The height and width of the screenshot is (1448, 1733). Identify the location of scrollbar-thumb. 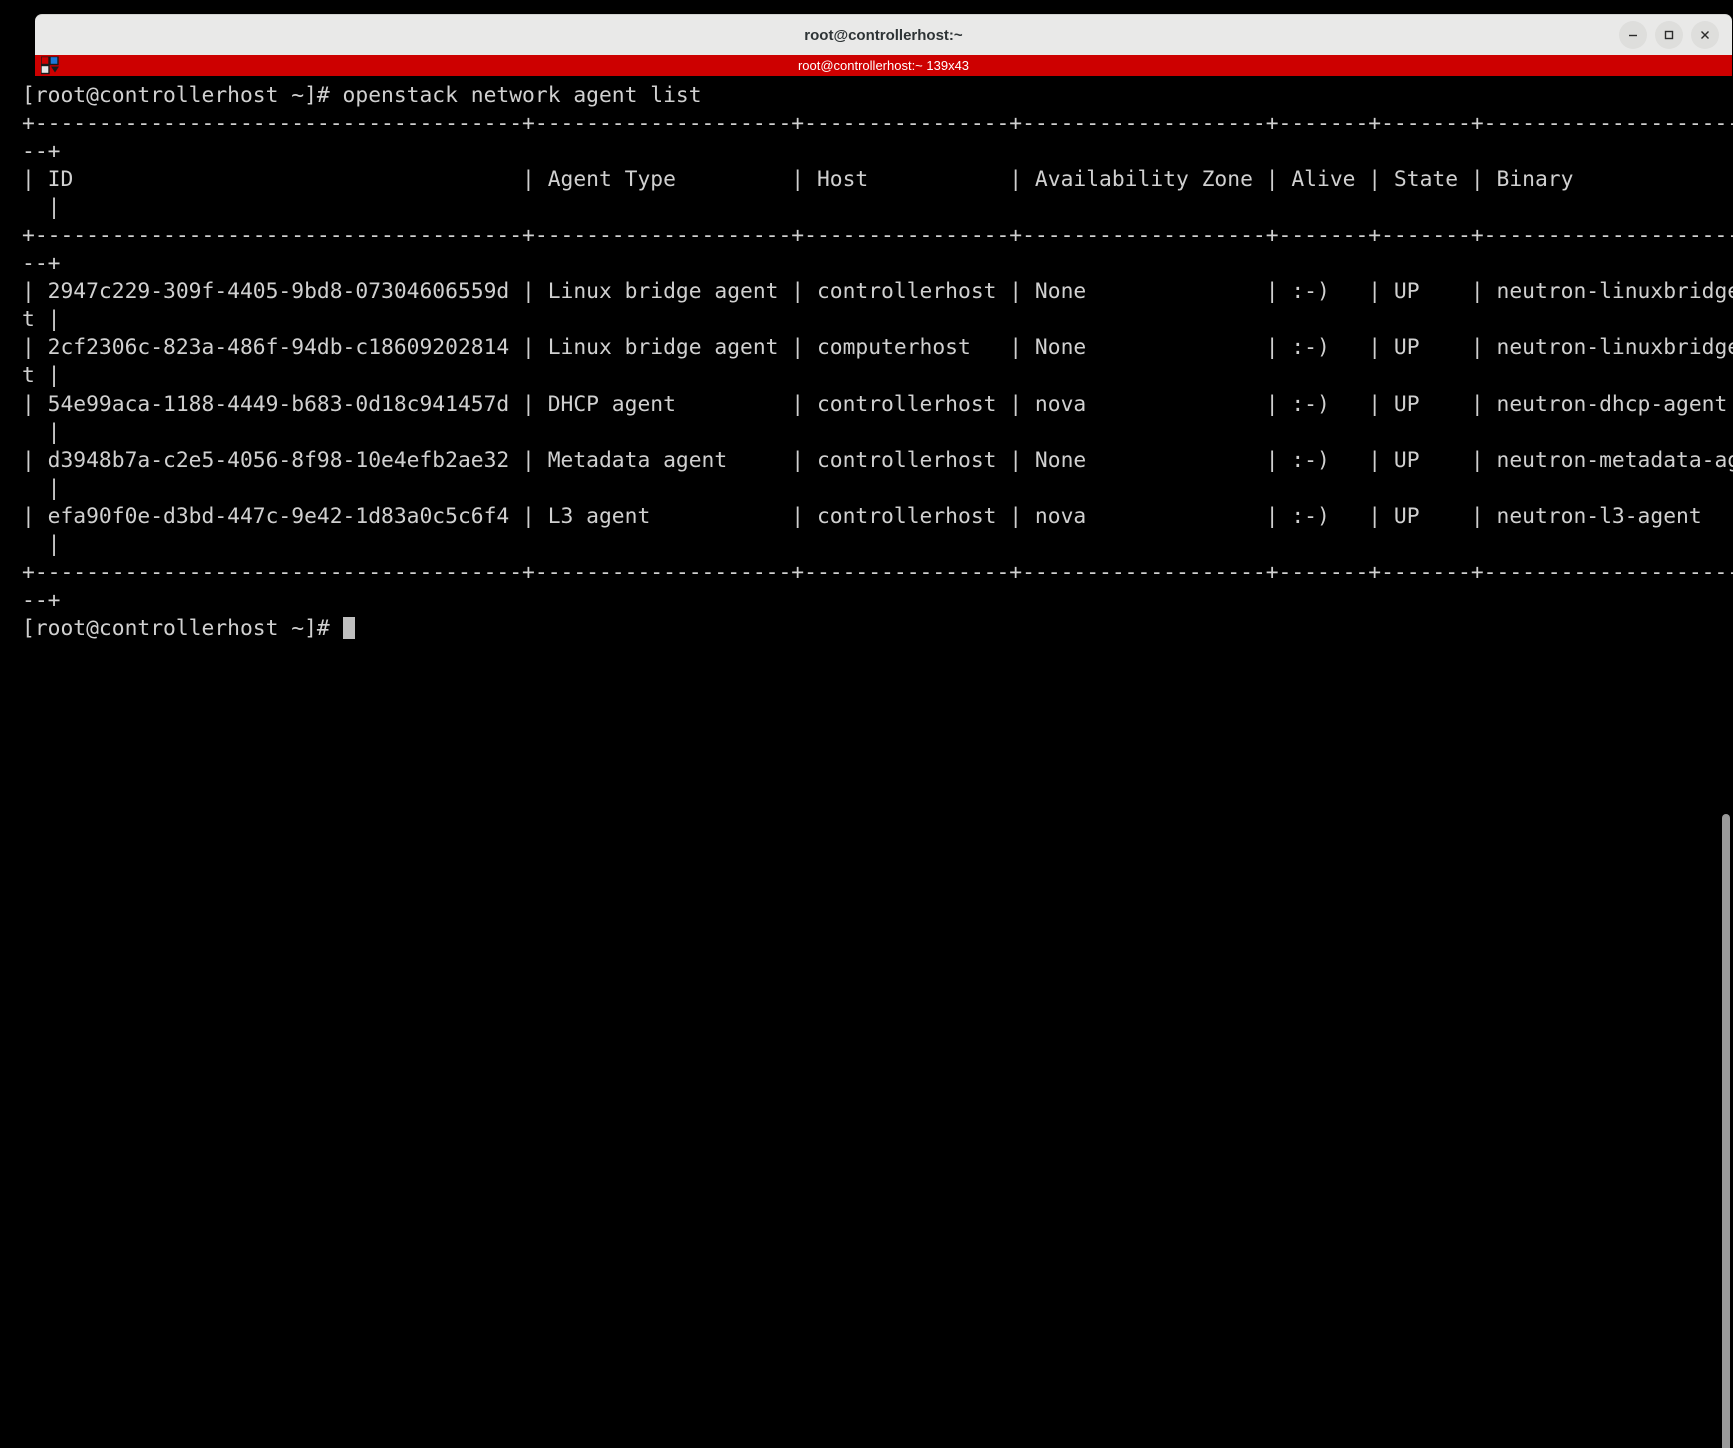
(1726, 1131).